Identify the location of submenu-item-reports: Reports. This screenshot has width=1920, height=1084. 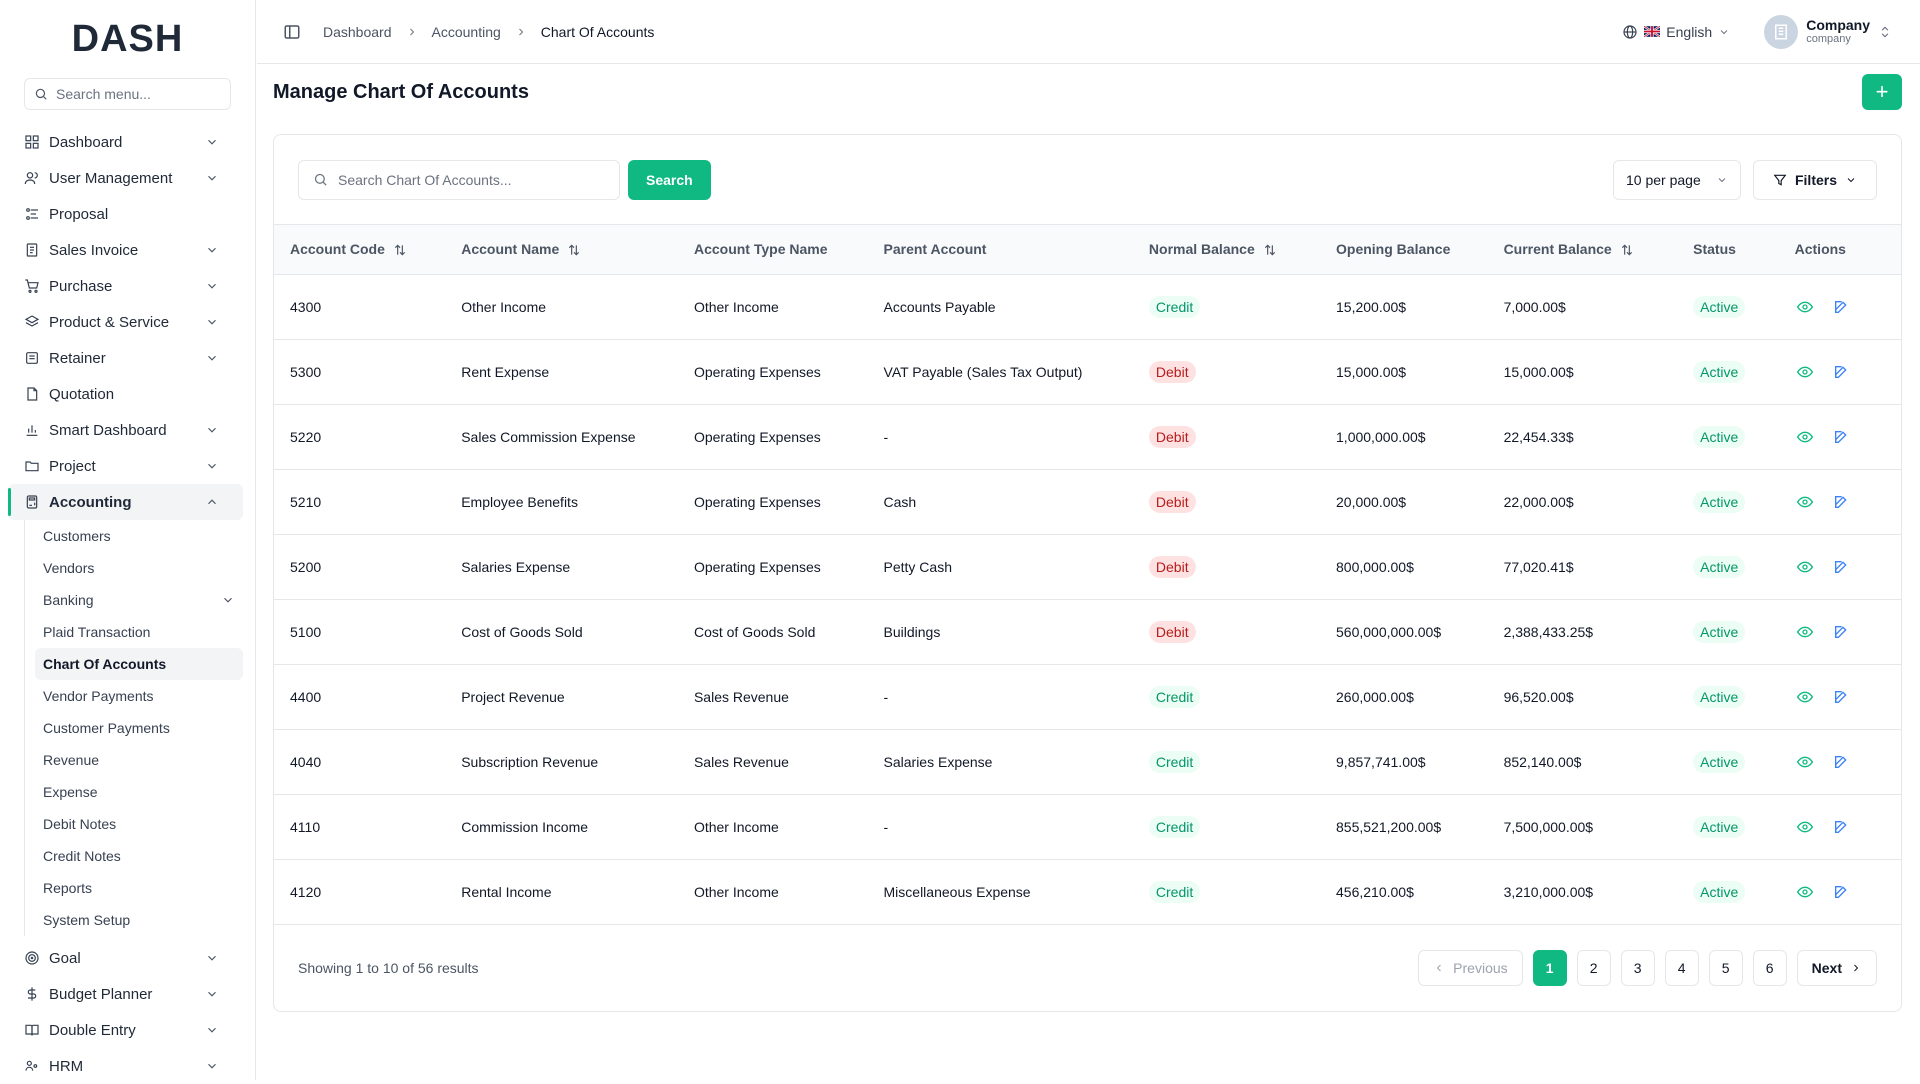
(139, 888).